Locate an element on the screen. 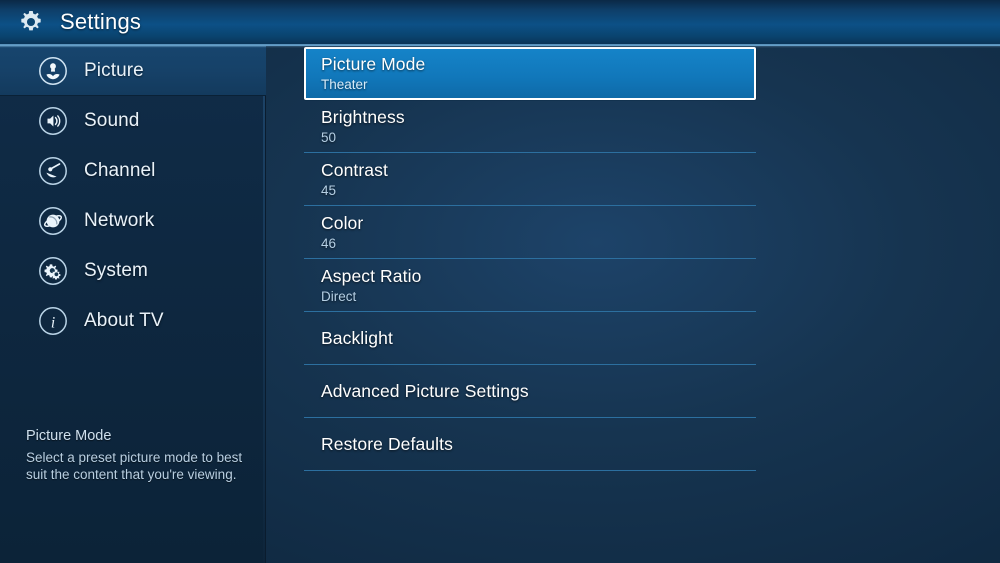 The image size is (1000, 563). row-label: Contrast is located at coordinates (354, 170).